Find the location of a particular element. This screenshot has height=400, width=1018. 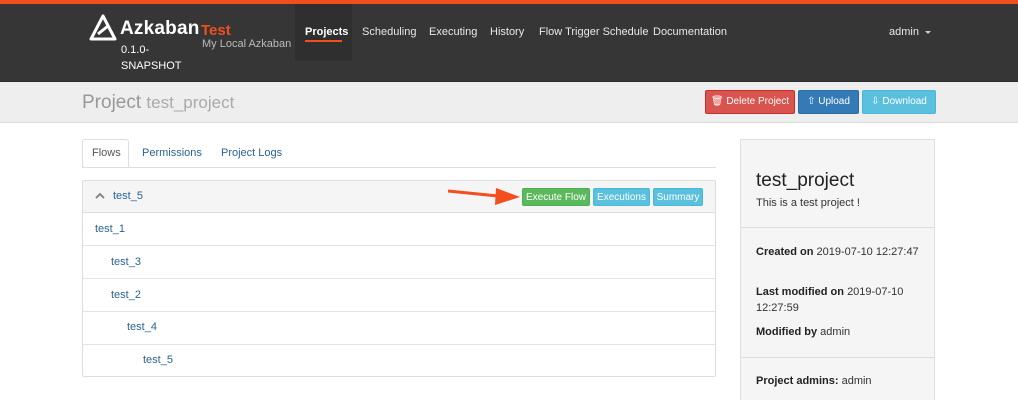

user-menu: admin is located at coordinates (910, 32).